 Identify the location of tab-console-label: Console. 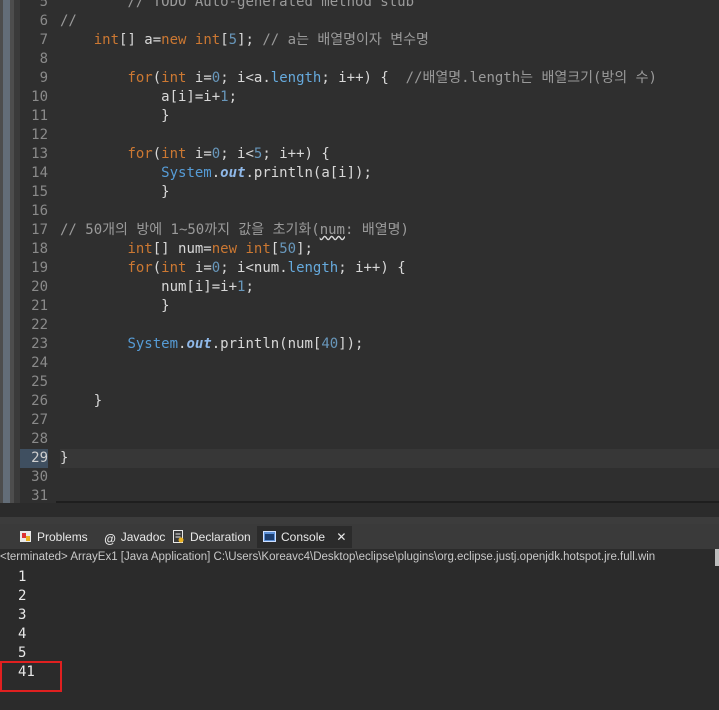
(303, 537).